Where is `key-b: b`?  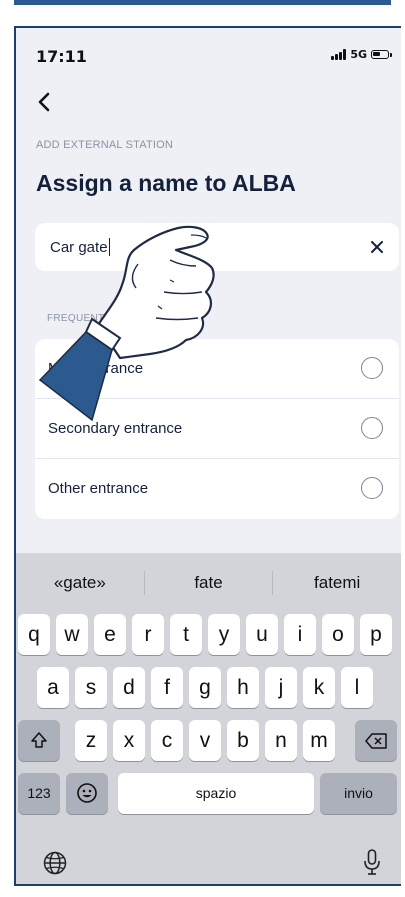 key-b: b is located at coordinates (243, 740).